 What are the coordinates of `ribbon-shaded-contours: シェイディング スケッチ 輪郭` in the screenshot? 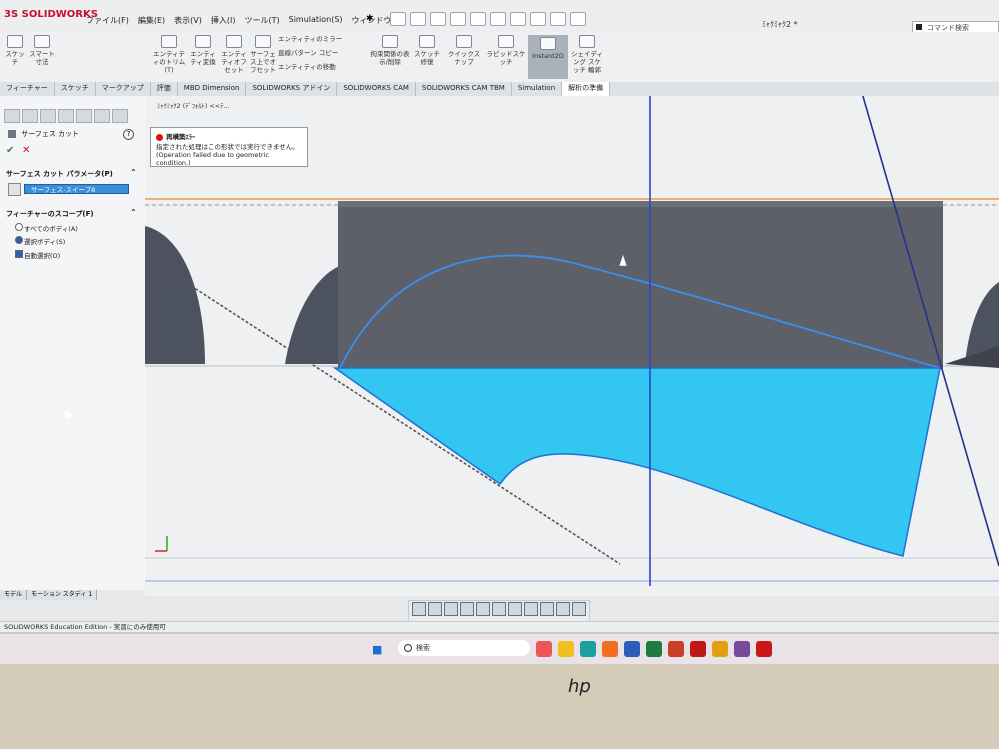 It's located at (587, 54).